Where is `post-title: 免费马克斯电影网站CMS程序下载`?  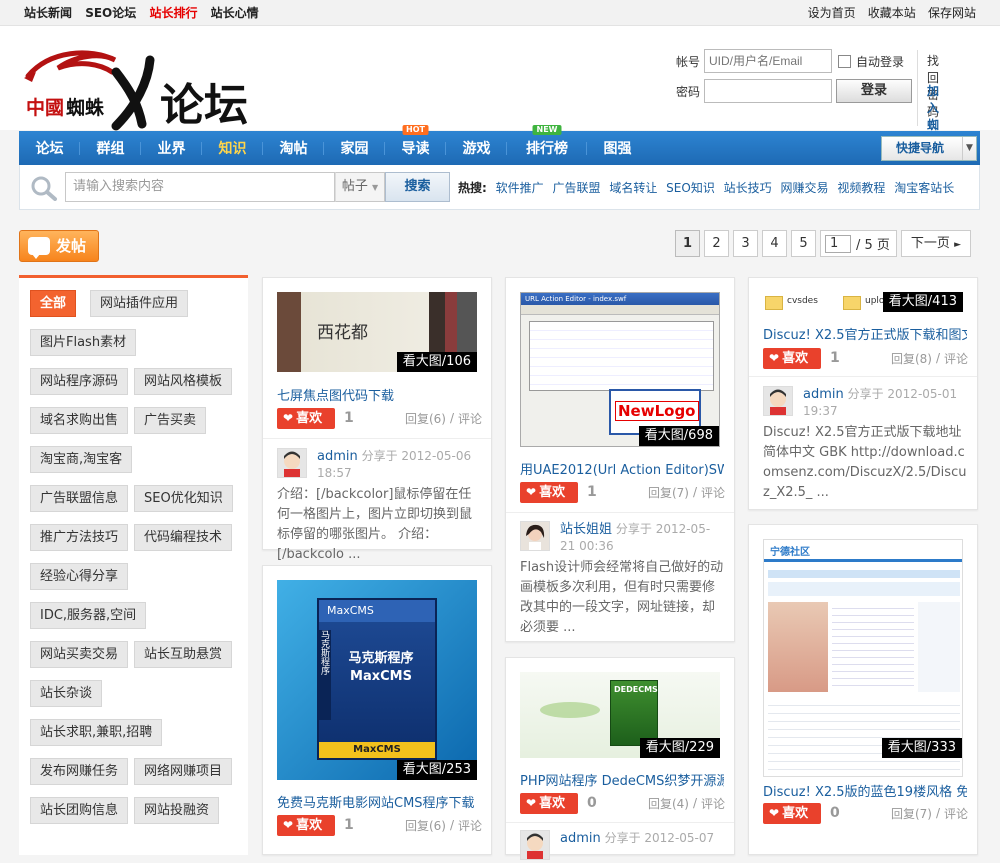
post-title: 免费马克斯电影网站CMS程序下载 is located at coordinates (379, 801).